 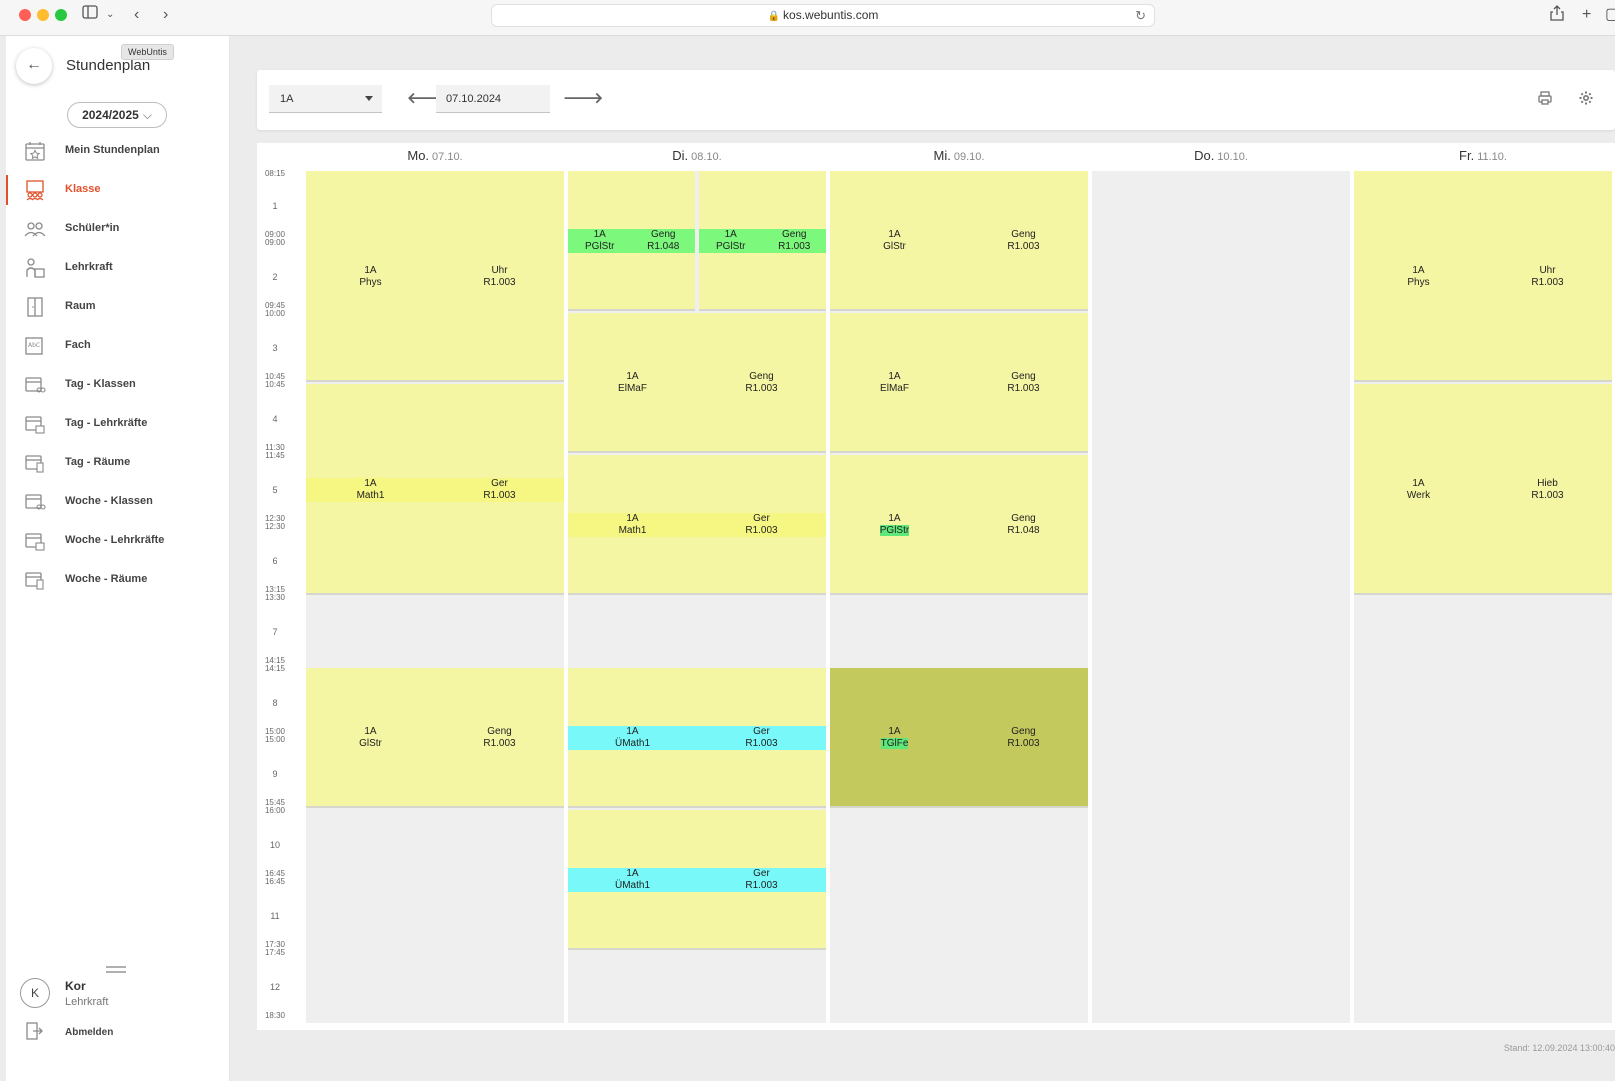 I want to click on lesson-subject-text: PGlStr, so click(x=600, y=246).